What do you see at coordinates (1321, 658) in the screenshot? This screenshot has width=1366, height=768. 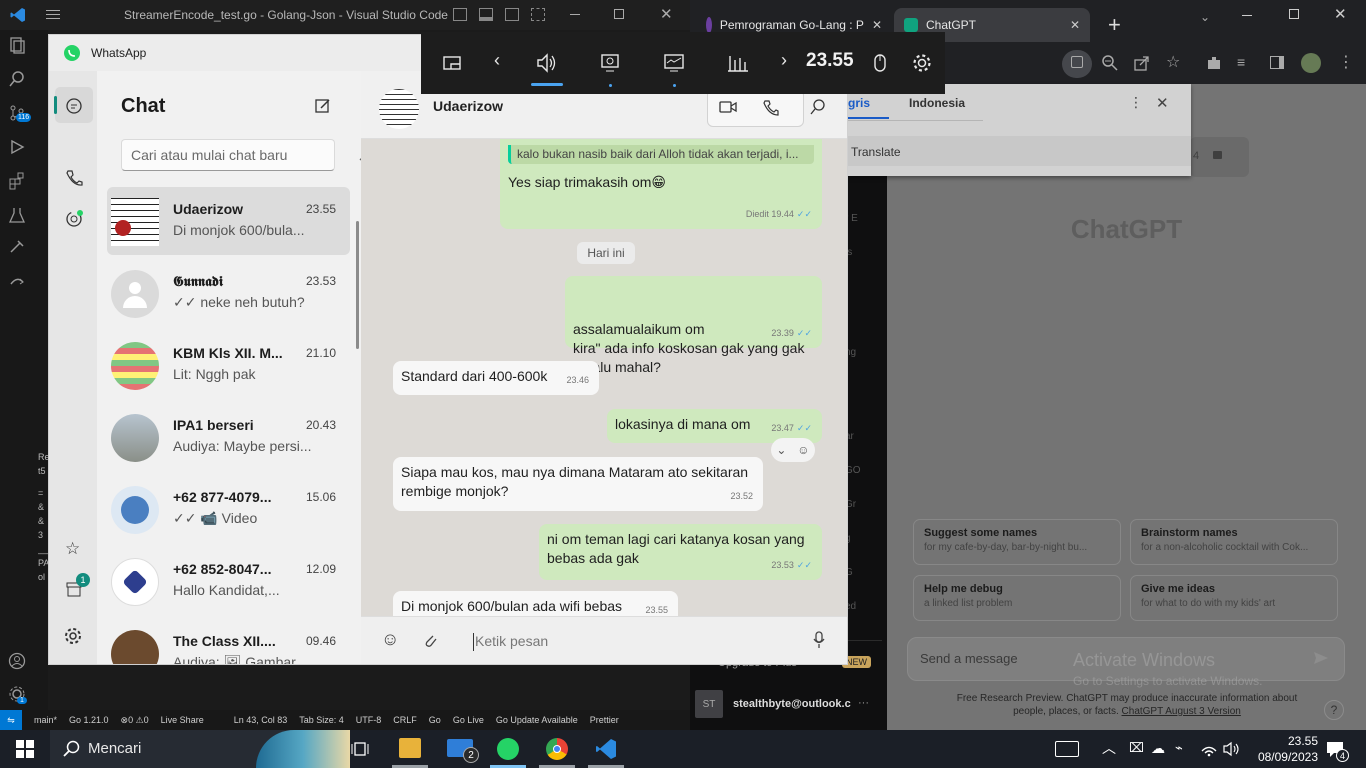 I see `send-icon` at bounding box center [1321, 658].